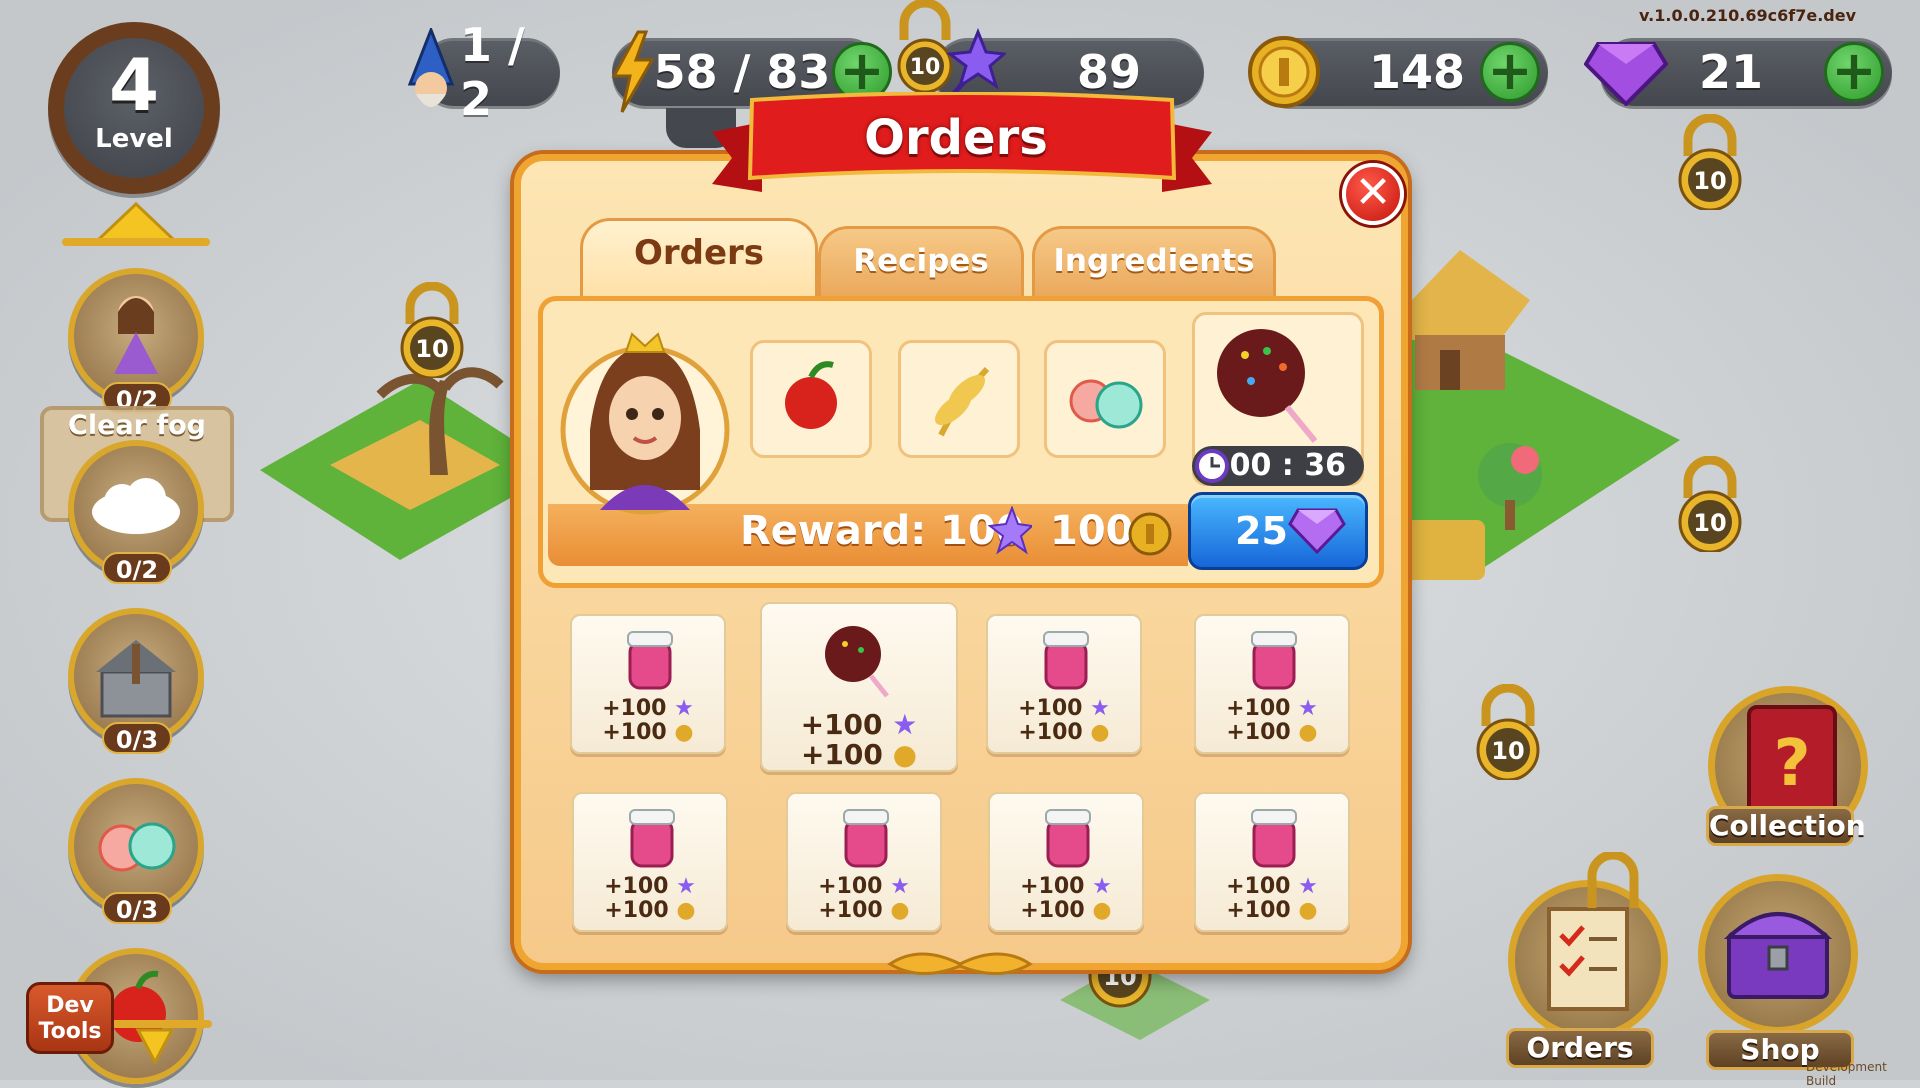 The height and width of the screenshot is (1088, 1920). I want to click on apple-icon, so click(811, 395).